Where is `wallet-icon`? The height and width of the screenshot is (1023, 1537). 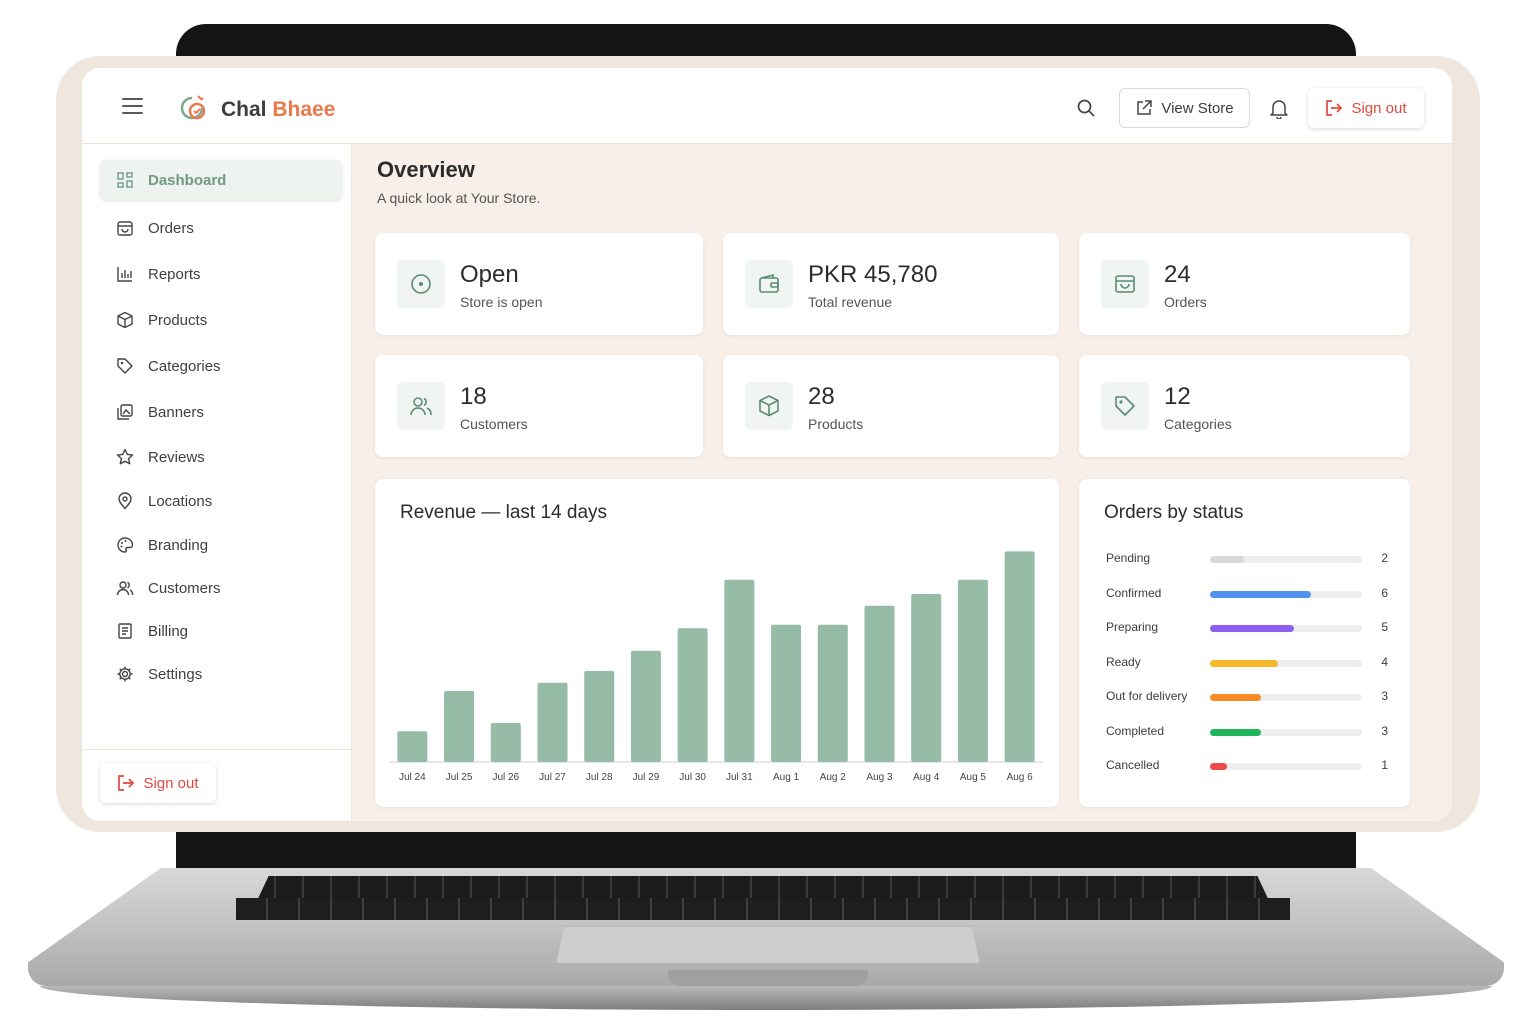
wallet-icon is located at coordinates (769, 284).